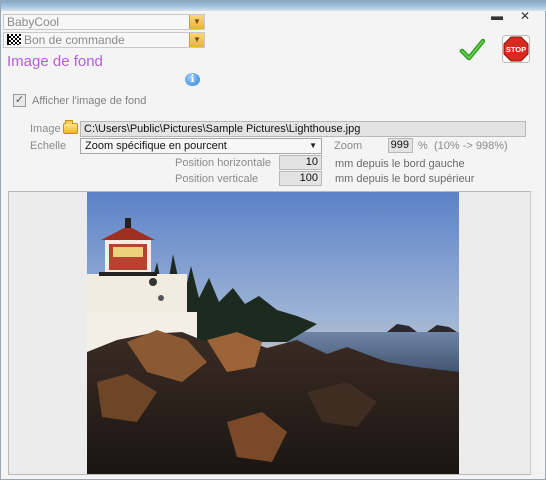  What do you see at coordinates (300, 162) in the screenshot?
I see `pos-h-field: 10` at bounding box center [300, 162].